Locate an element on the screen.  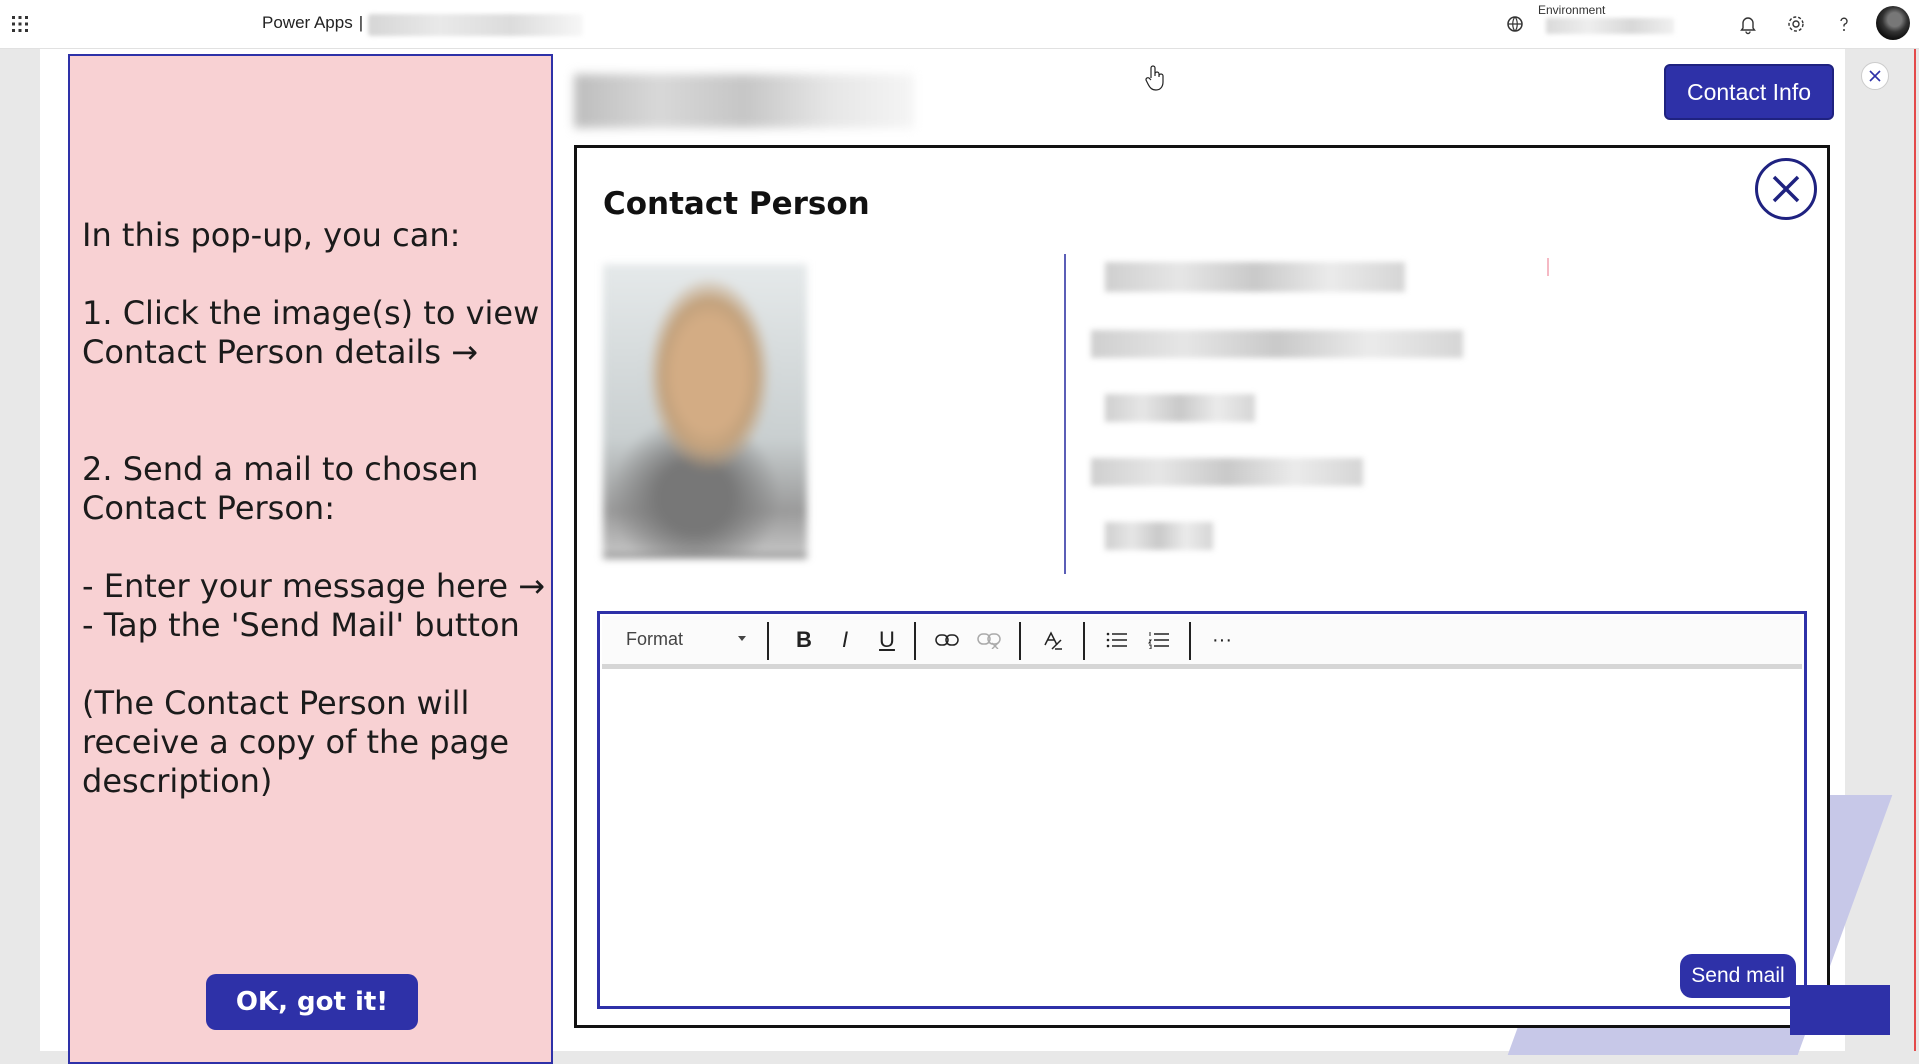
contact-phone-redacted is located at coordinates (1180, 408).